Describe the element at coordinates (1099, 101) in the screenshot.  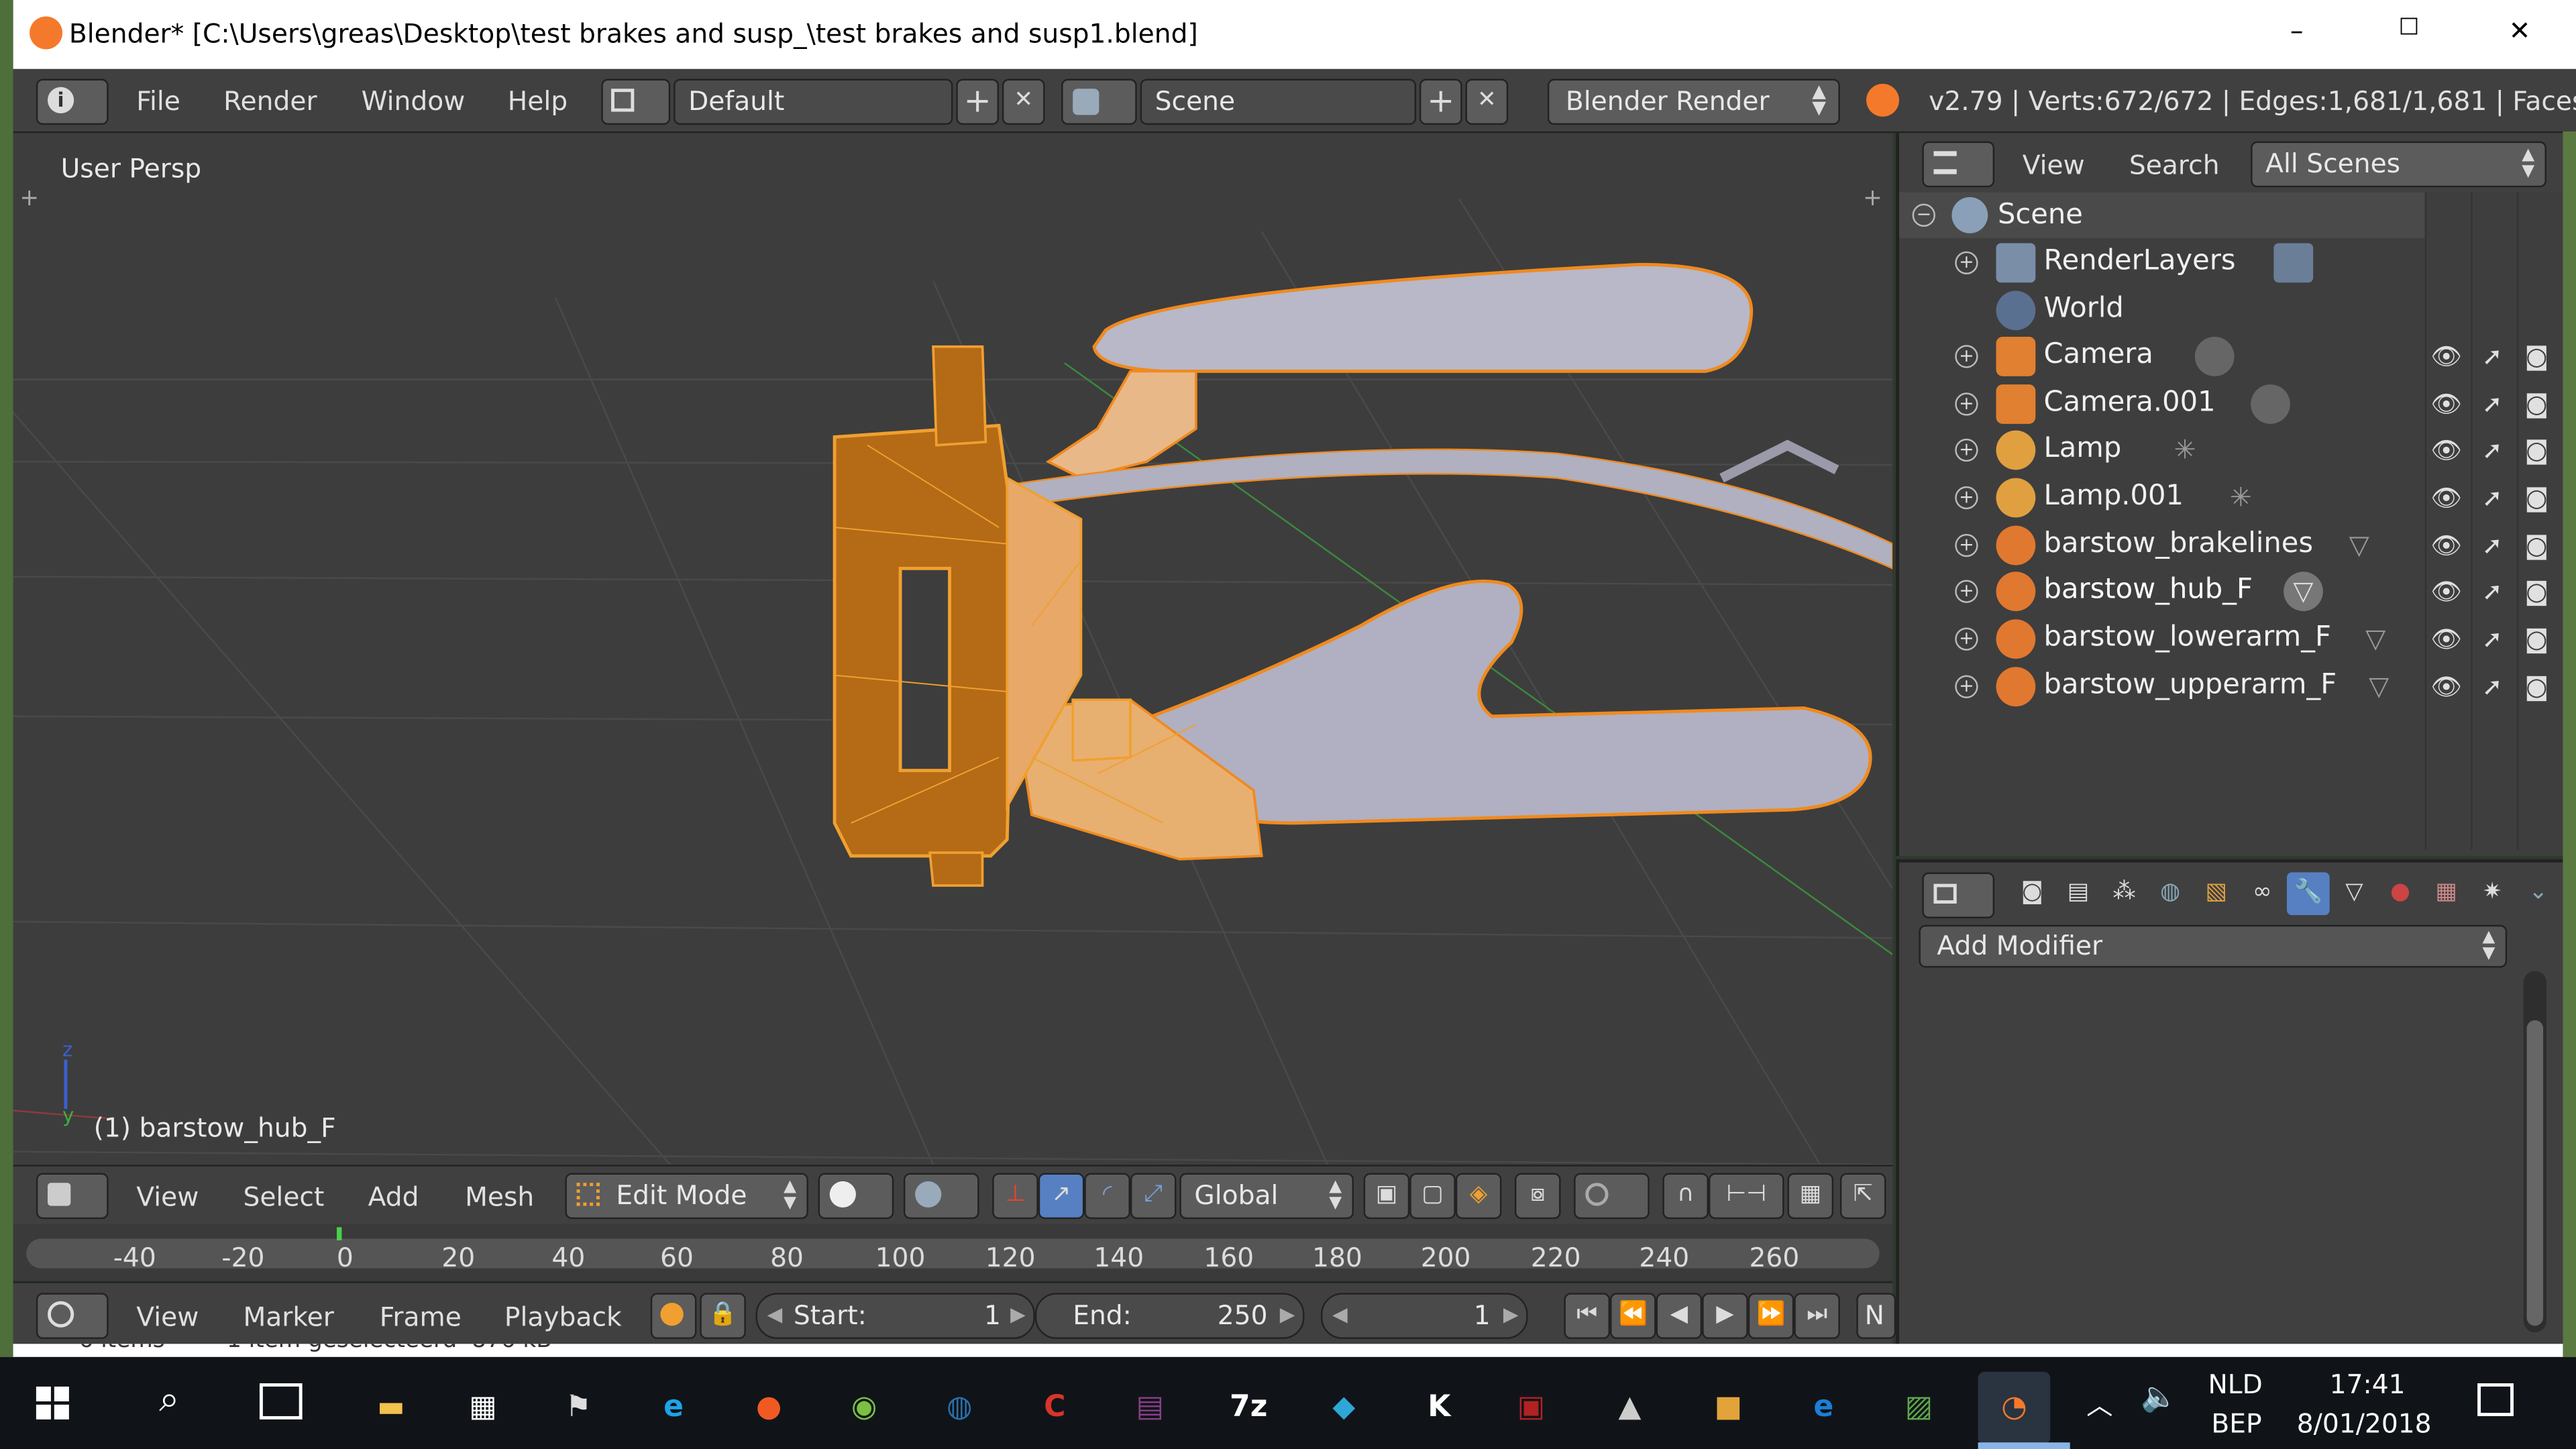
I see `scene-type-button` at that location.